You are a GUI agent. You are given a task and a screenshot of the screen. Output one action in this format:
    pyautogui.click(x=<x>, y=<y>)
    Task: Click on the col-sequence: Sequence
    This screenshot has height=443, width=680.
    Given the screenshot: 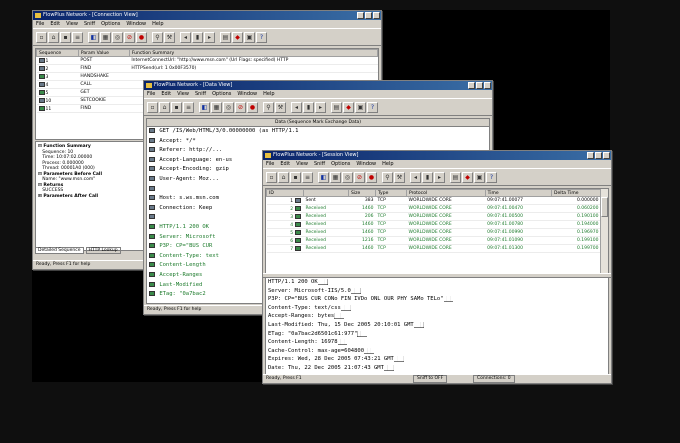 What is the action you would take?
    pyautogui.click(x=57, y=53)
    